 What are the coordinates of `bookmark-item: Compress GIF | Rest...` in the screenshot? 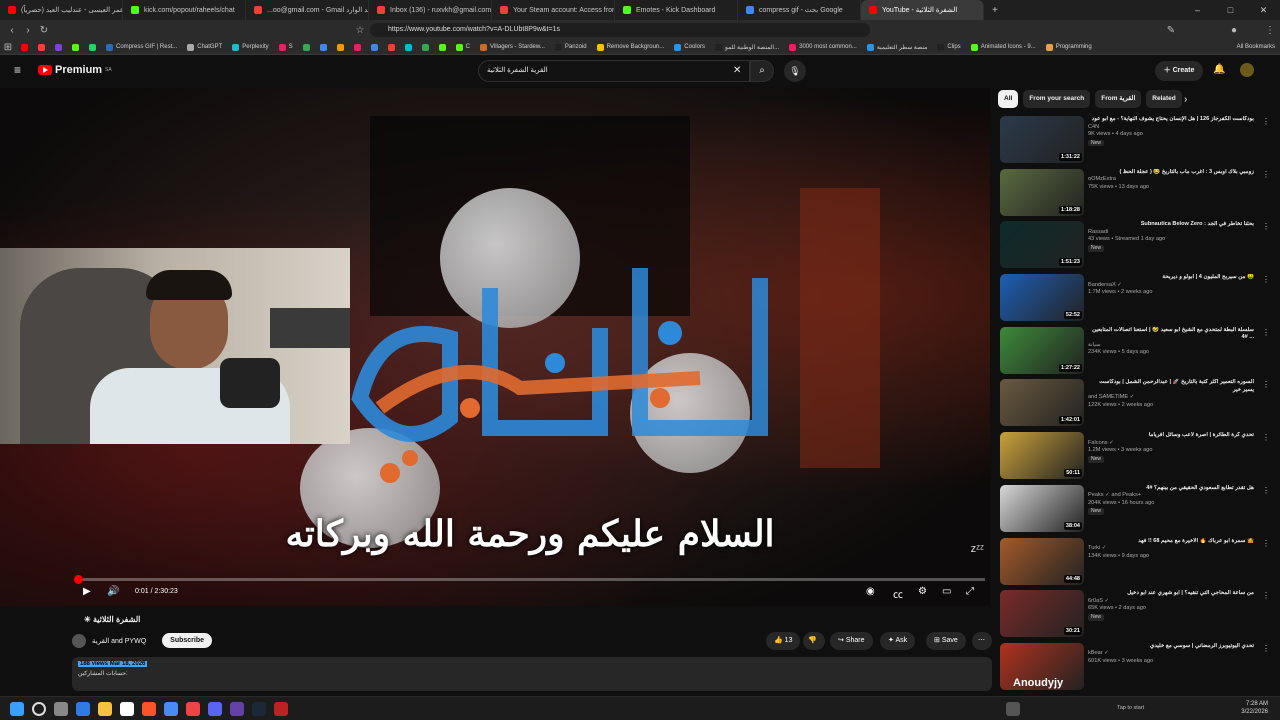 It's located at (141, 47).